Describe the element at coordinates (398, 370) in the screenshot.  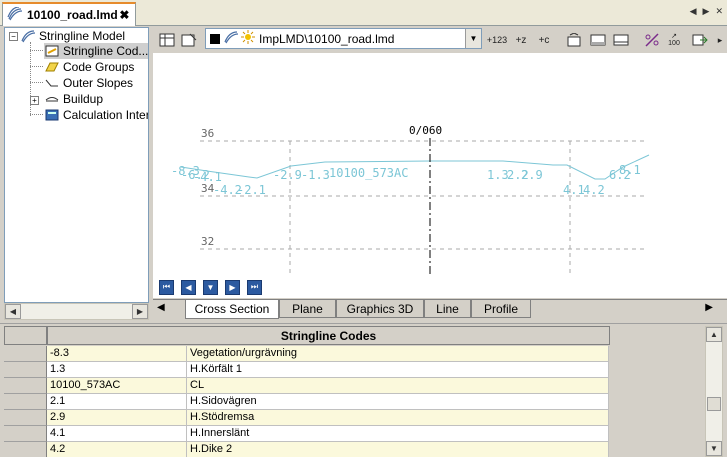
I see `name-cell: H.Körfält 1` at that location.